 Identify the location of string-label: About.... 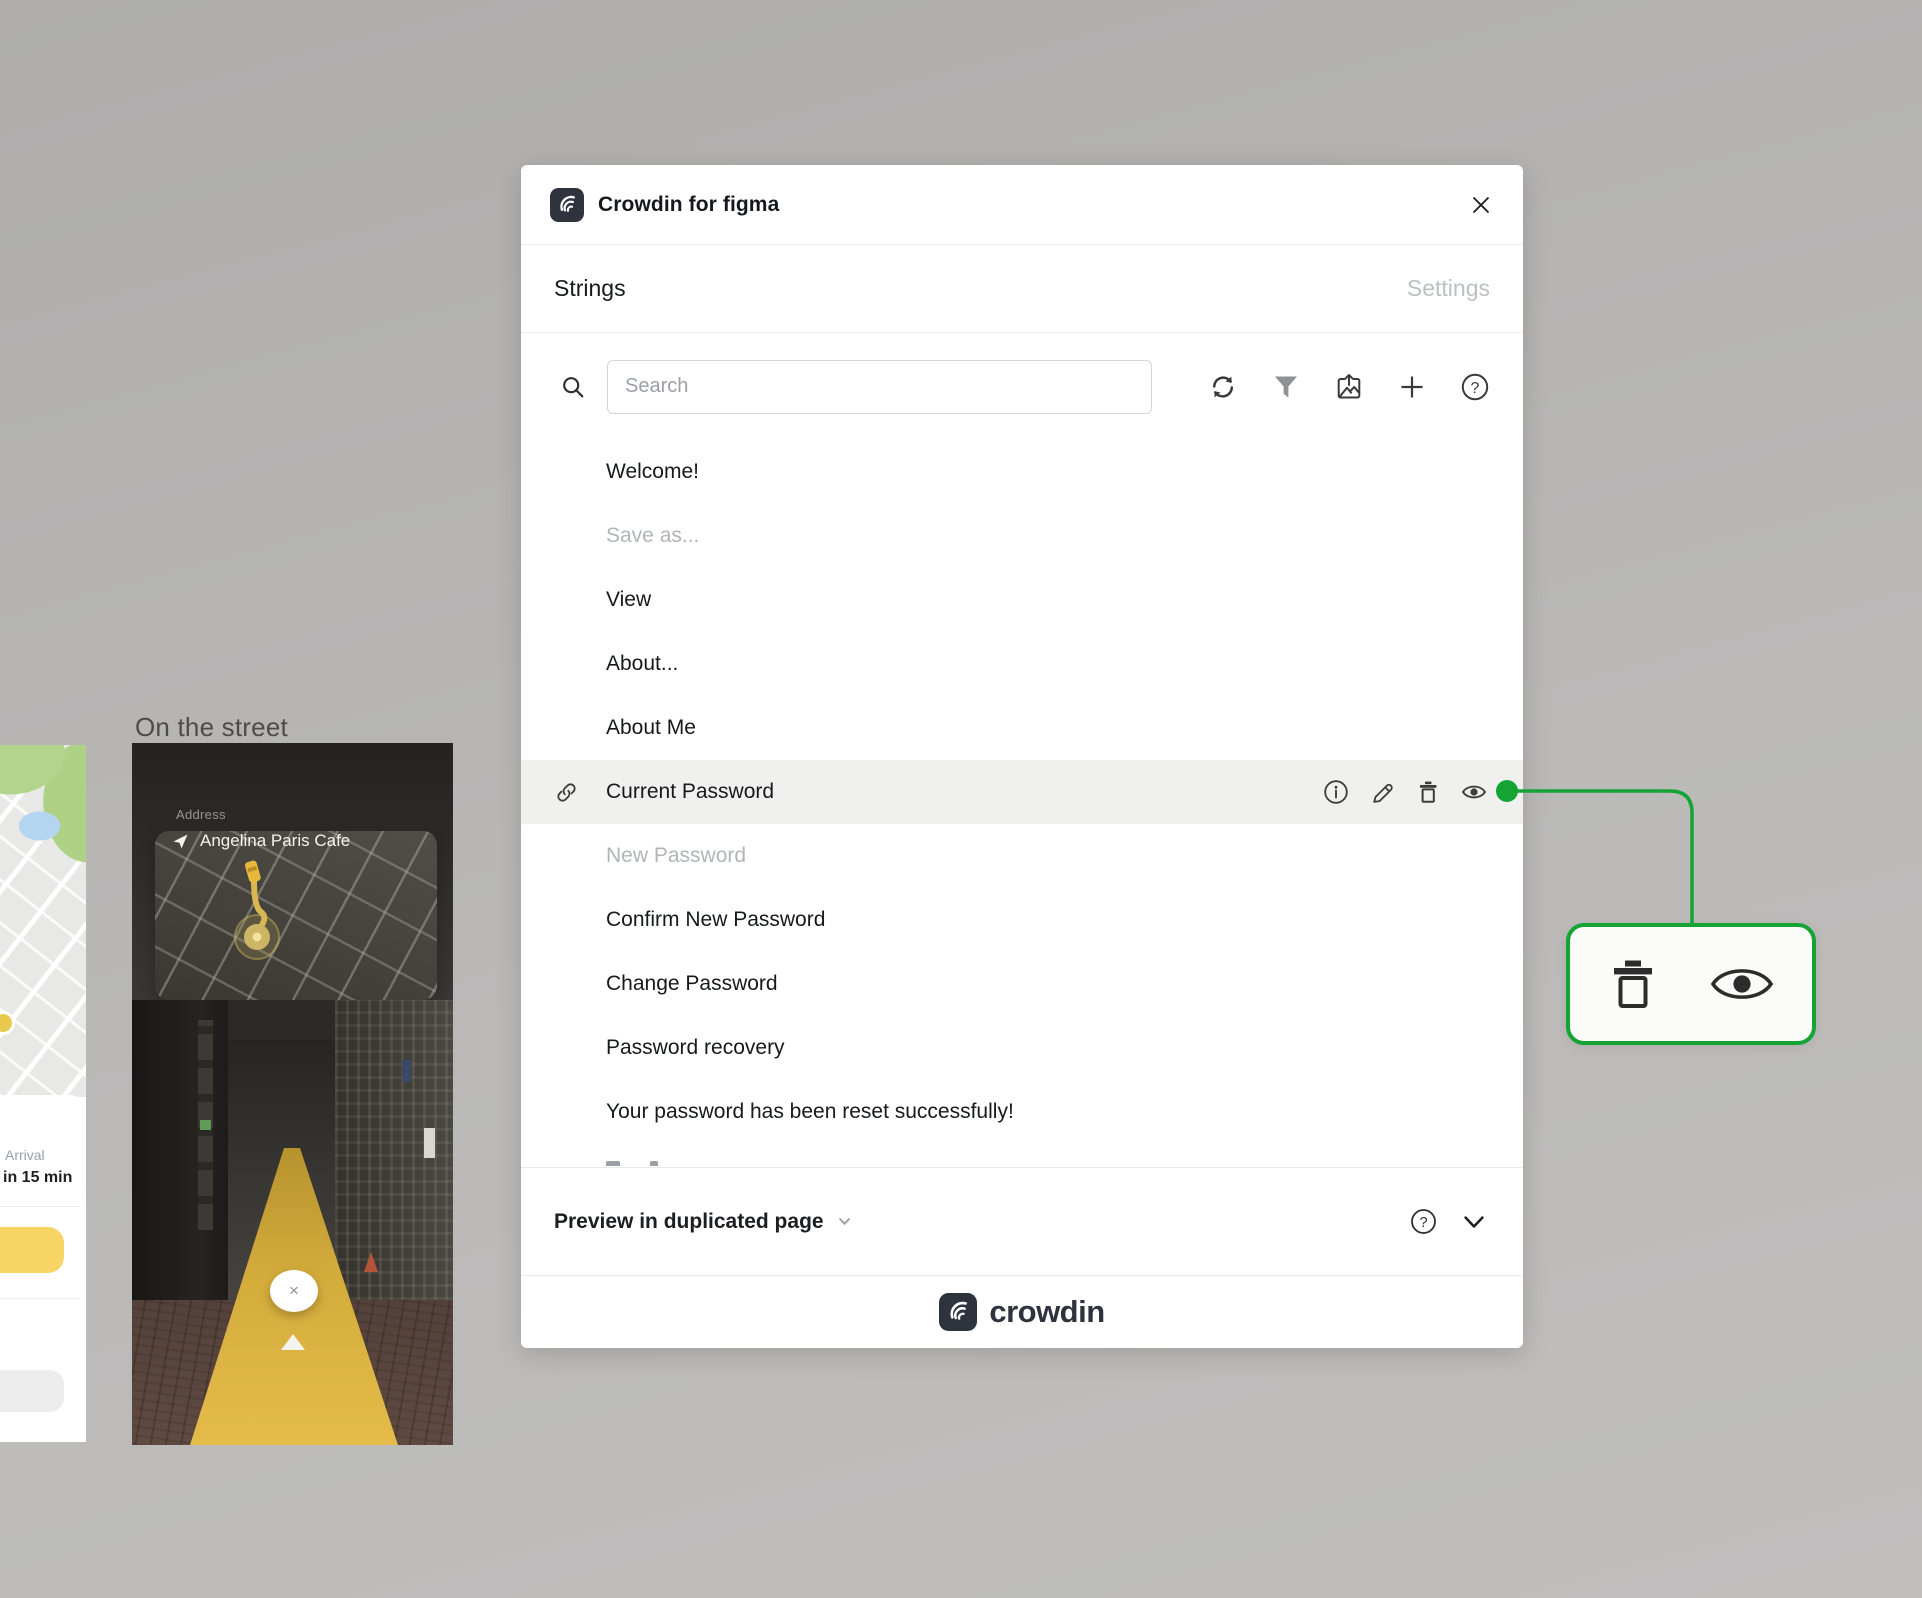
(642, 663).